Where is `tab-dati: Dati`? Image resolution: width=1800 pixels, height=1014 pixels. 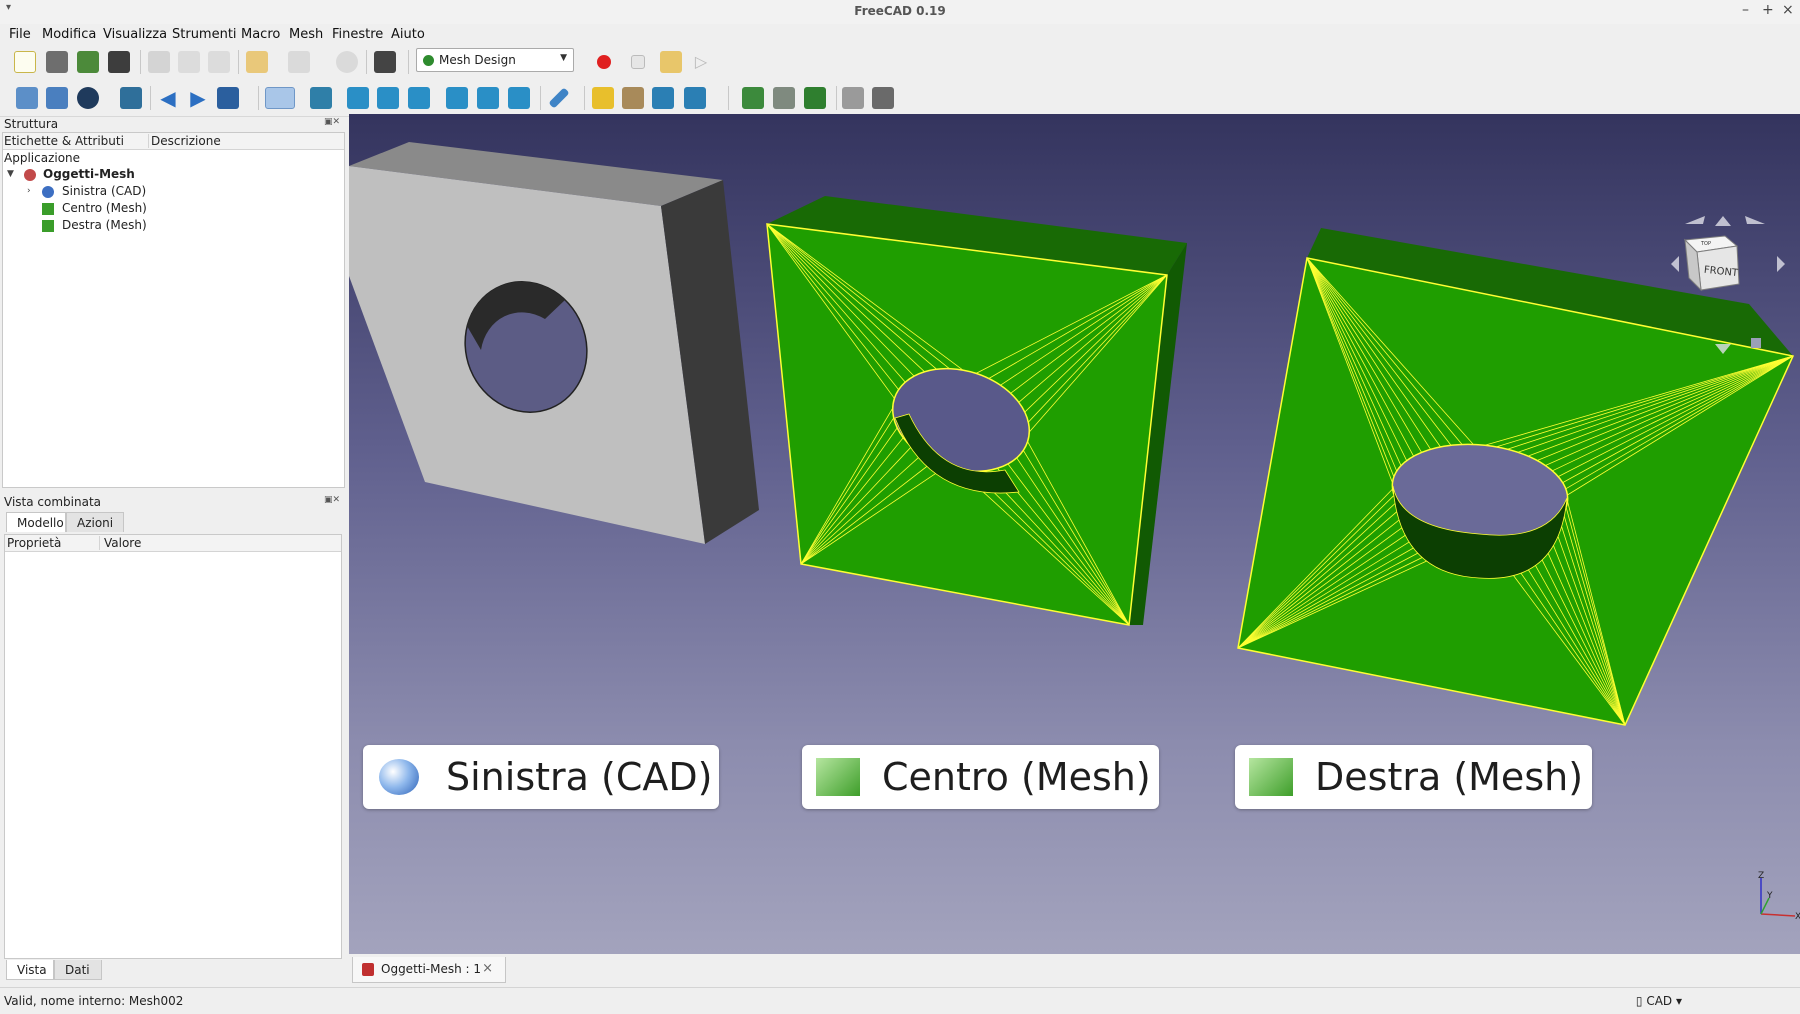
tab-dati: Dati is located at coordinates (78, 970).